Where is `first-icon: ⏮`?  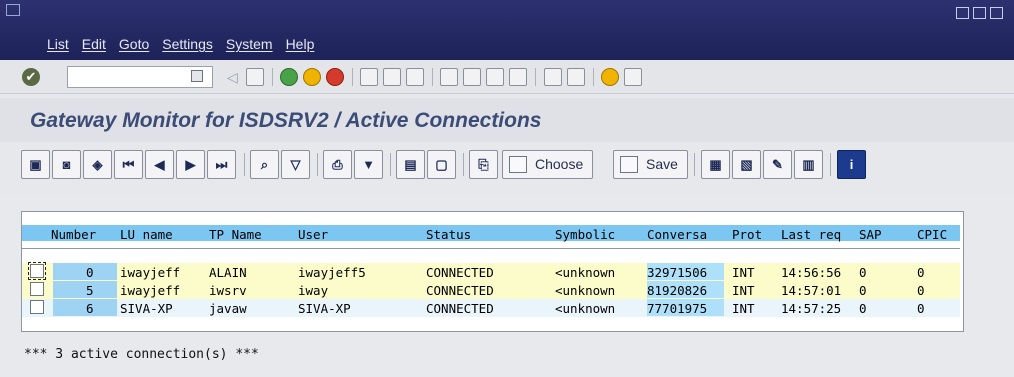
first-icon: ⏮ is located at coordinates (128, 164).